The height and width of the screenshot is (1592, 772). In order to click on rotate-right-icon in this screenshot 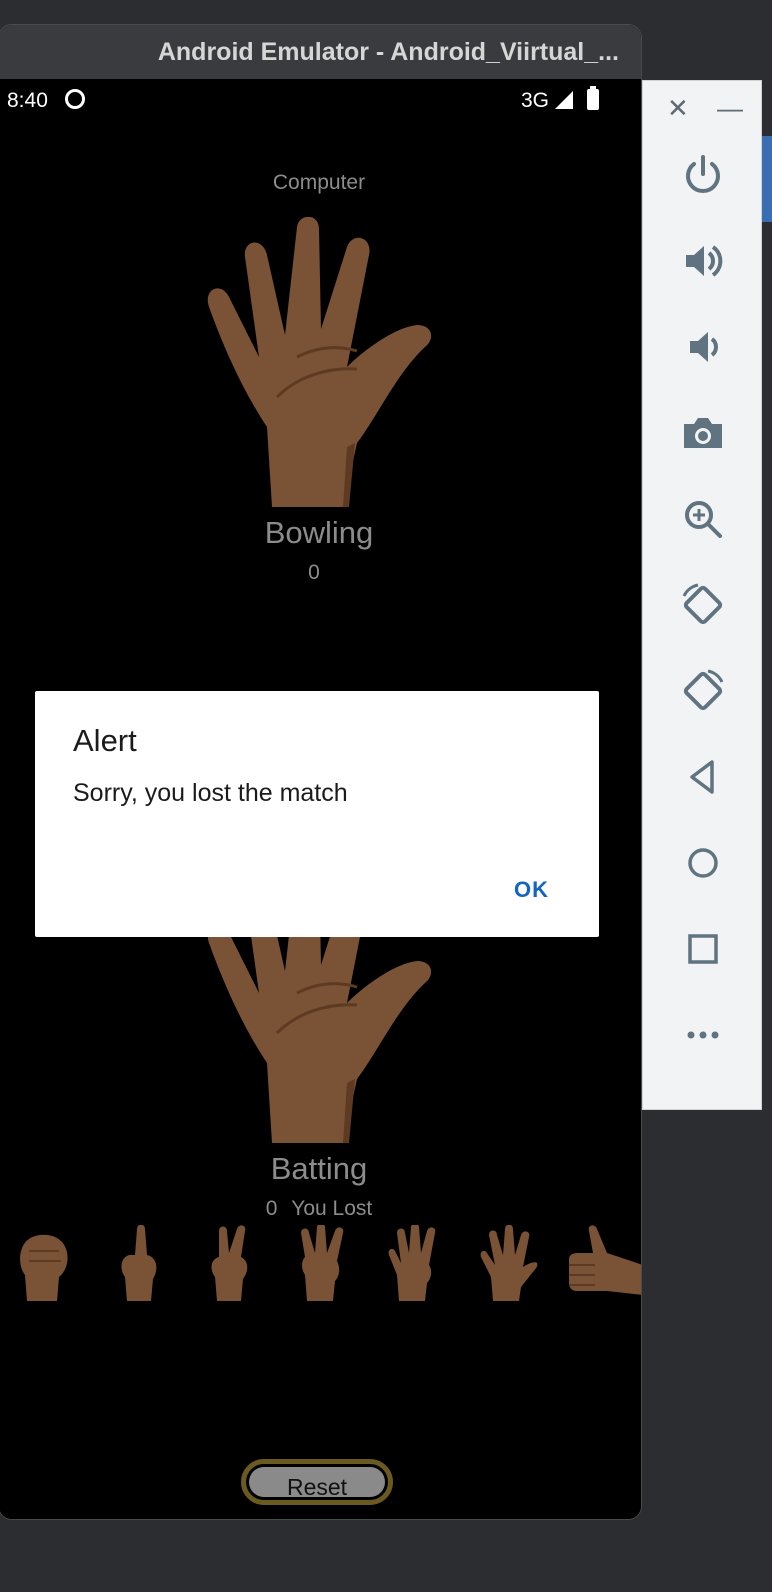, I will do `click(703, 691)`.